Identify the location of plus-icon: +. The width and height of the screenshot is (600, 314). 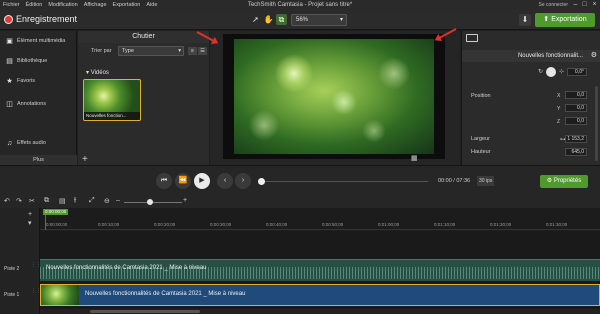
(185, 200).